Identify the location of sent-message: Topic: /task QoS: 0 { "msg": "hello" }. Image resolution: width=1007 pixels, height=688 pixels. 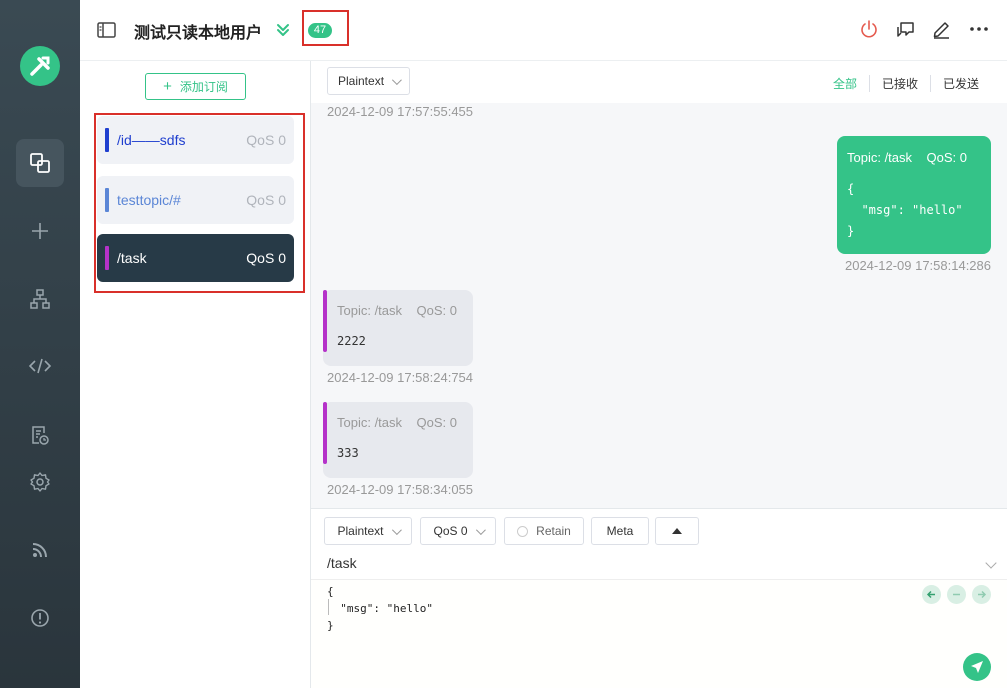
(914, 195).